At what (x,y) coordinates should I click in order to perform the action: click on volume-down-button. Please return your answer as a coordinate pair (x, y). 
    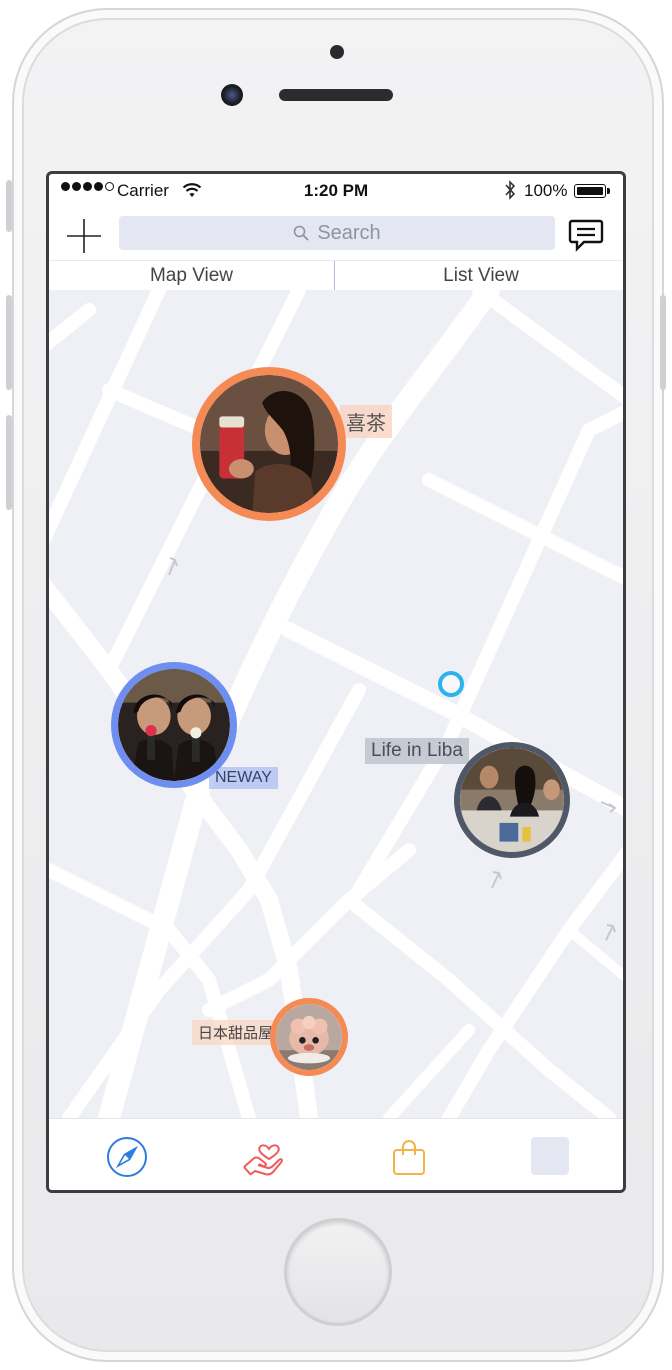
    Looking at the image, I should click on (9, 462).